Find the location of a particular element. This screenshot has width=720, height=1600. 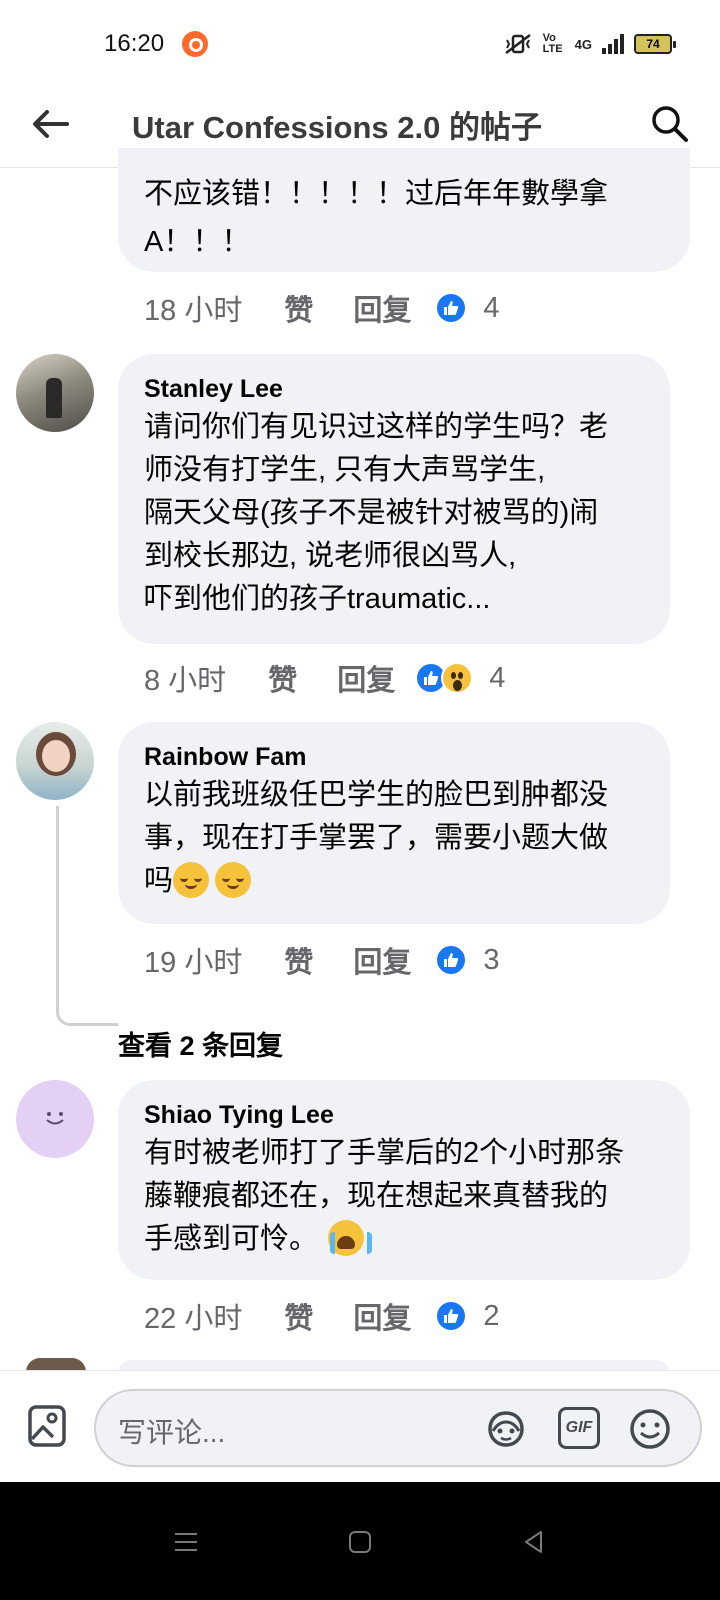

comment-input: 写评论... GIF is located at coordinates (398, 1428).